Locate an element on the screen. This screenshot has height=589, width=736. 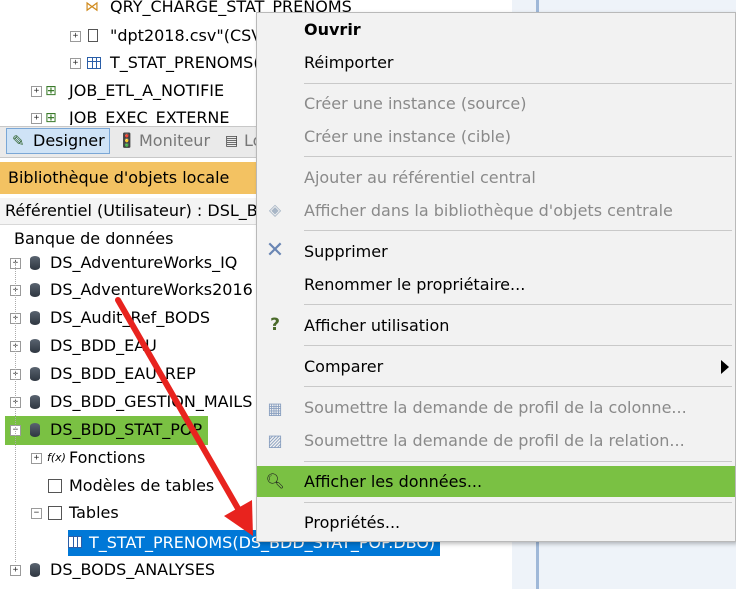
annotation-arrow is located at coordinates (184, 416).